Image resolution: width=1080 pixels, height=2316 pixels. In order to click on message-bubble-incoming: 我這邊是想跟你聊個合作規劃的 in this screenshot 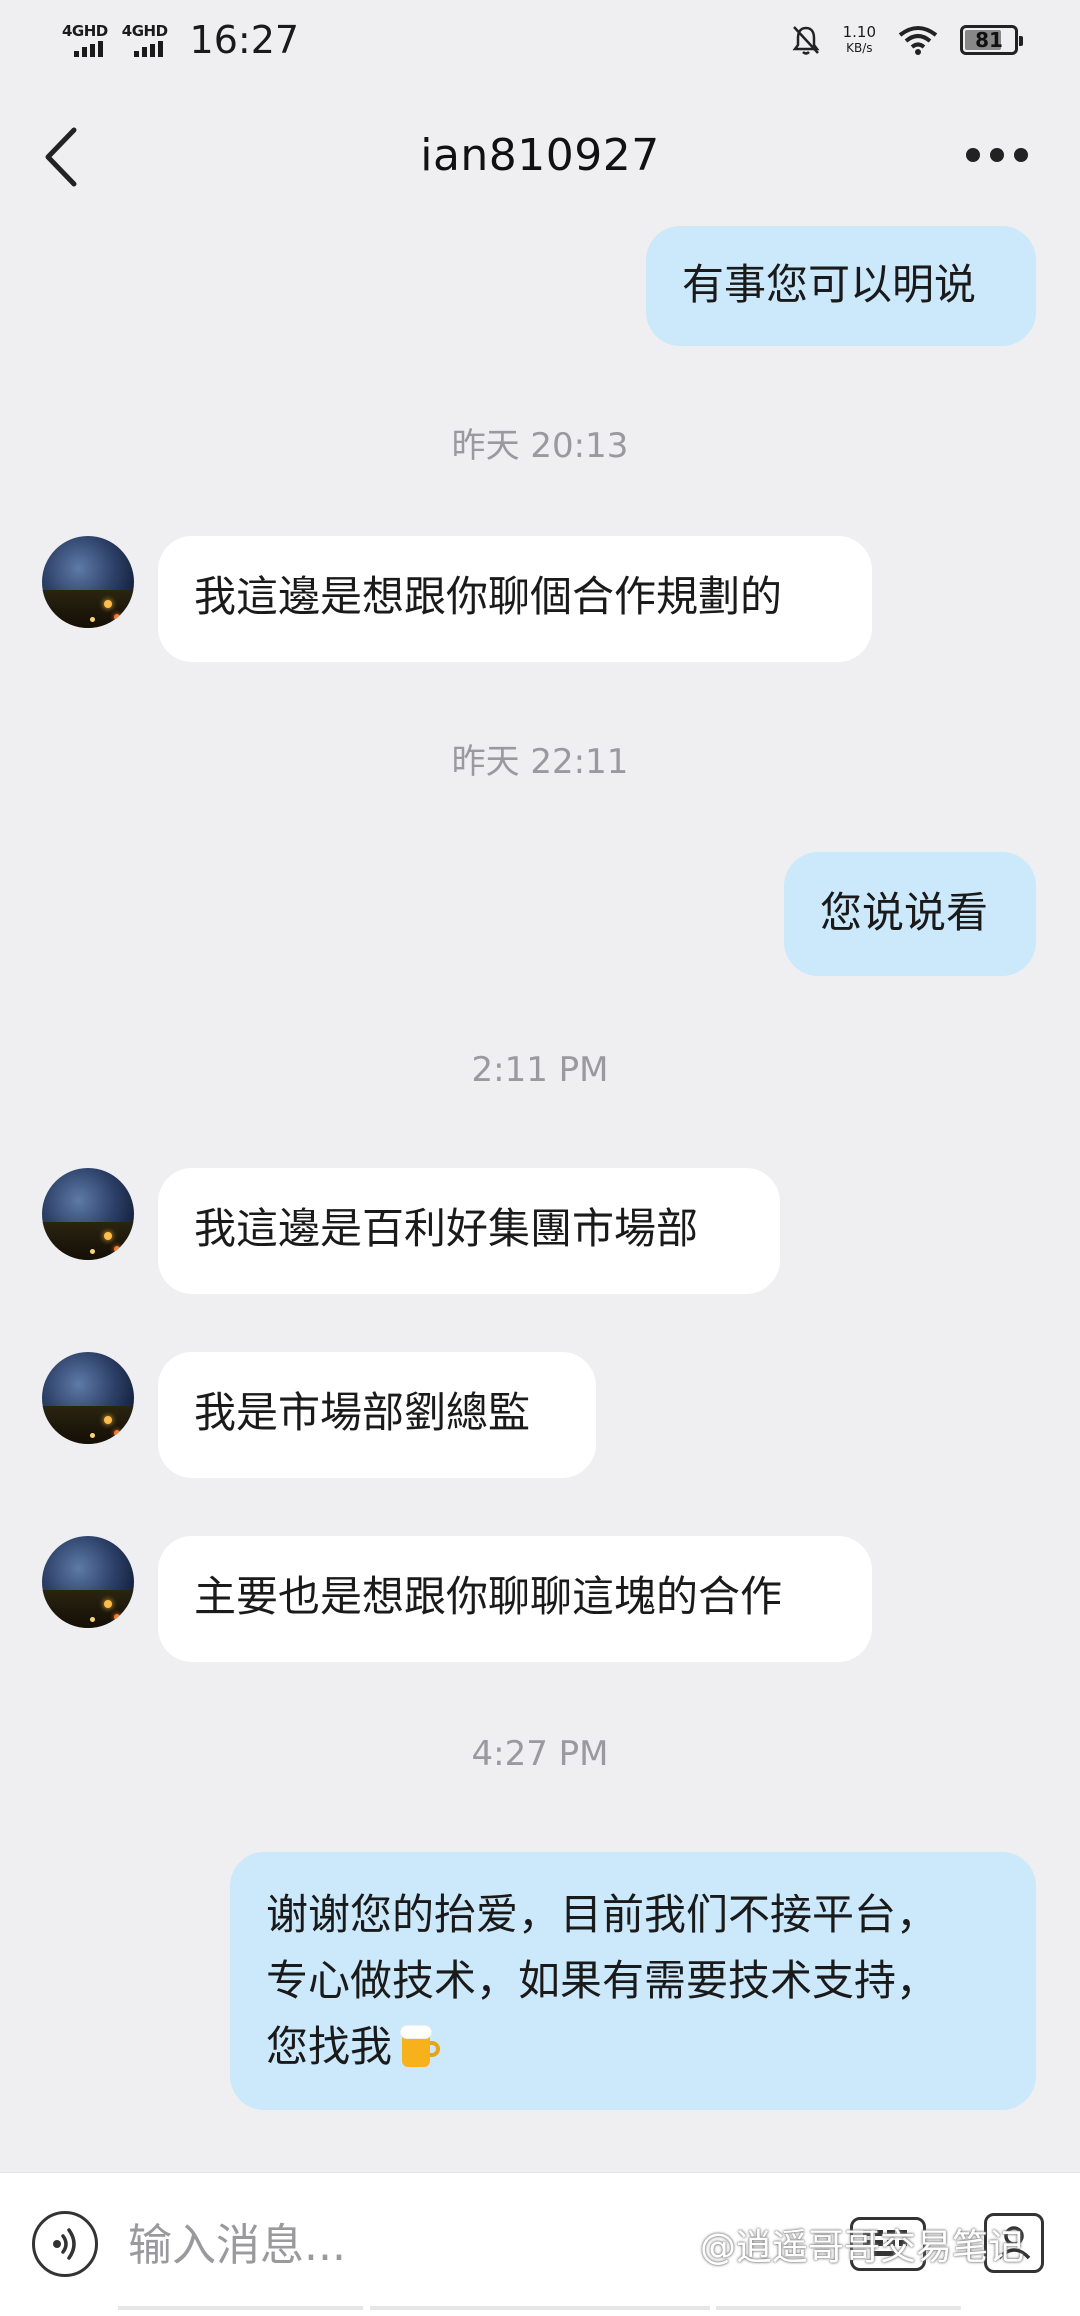, I will do `click(515, 599)`.